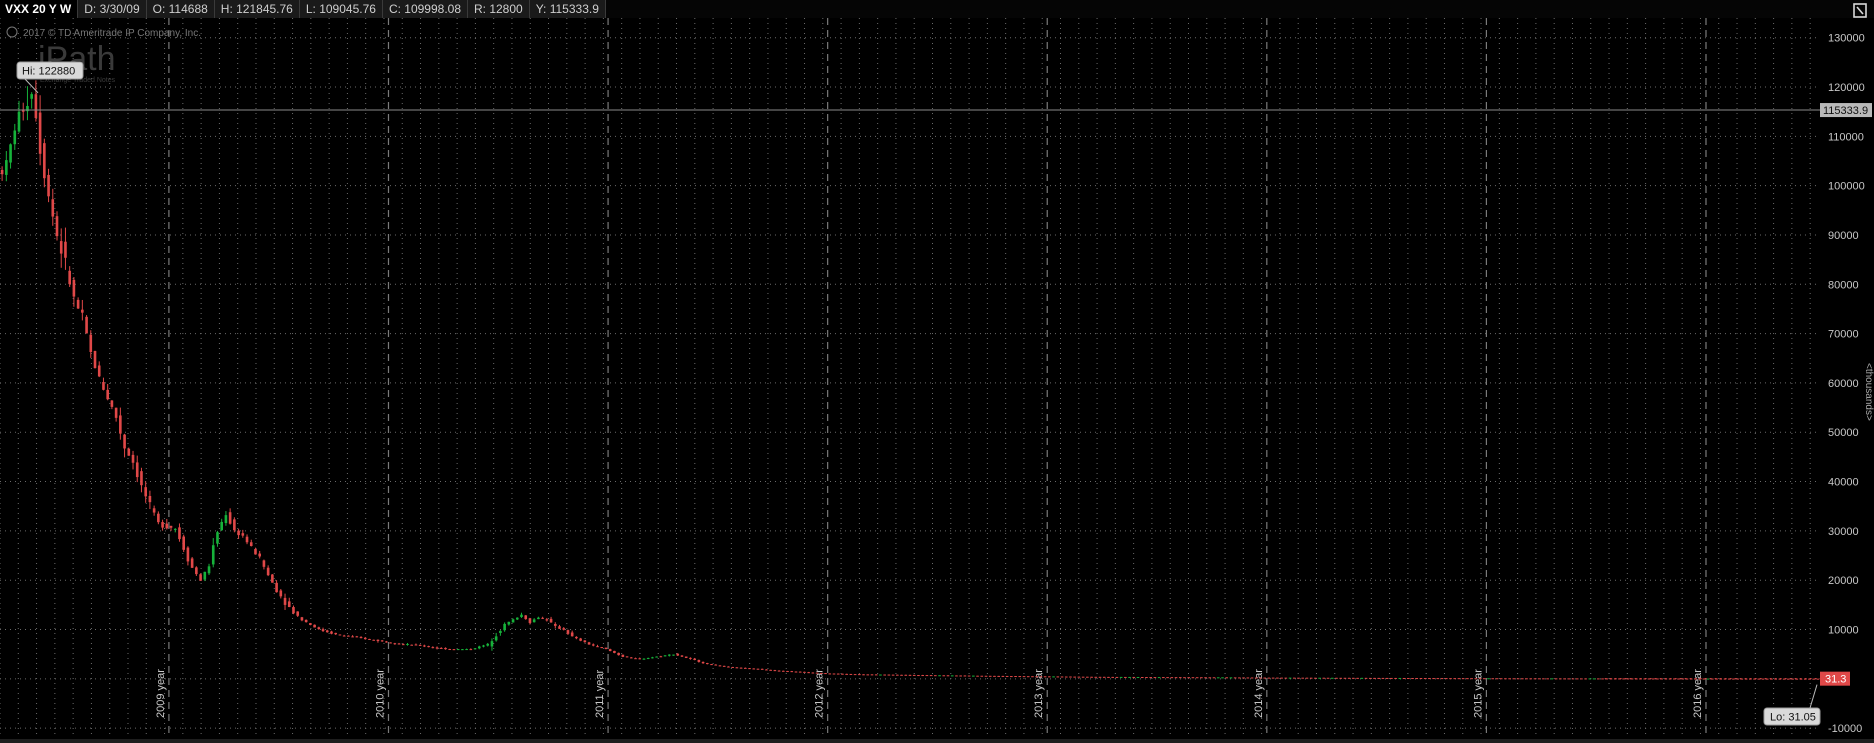 The image size is (1874, 743). What do you see at coordinates (600, 694) in the screenshot?
I see `year-label: 2011 year` at bounding box center [600, 694].